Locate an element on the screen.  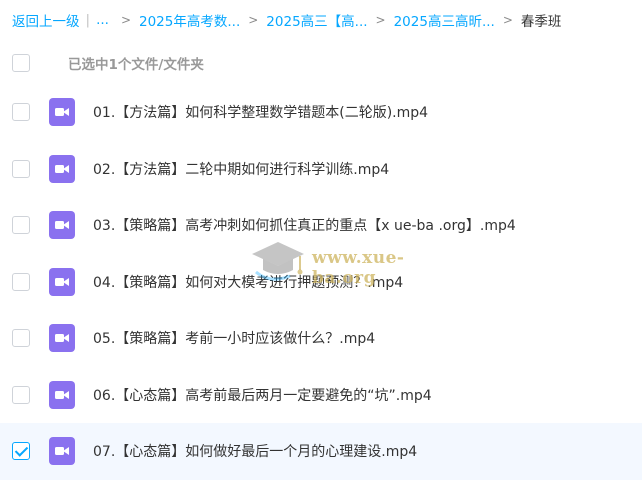
breadcrumb-item-label: 2025年高考数 is located at coordinates (183, 22).